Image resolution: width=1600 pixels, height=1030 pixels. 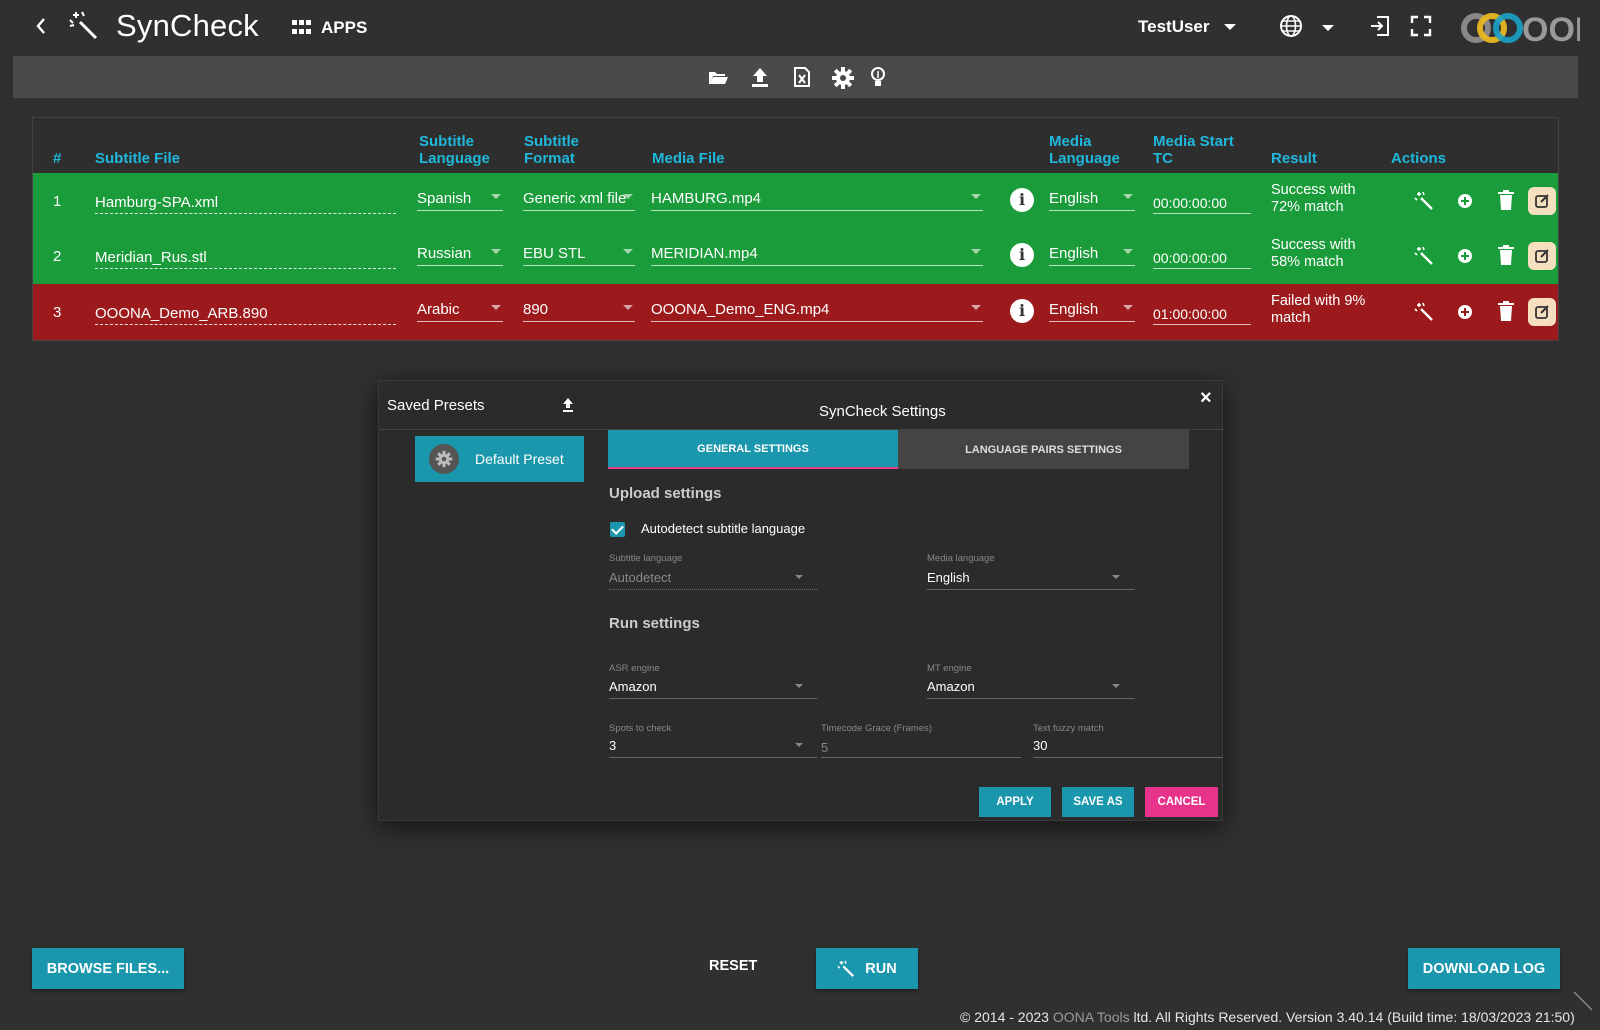 What do you see at coordinates (499, 459) in the screenshot?
I see `preset-item-default: Default Preset` at bounding box center [499, 459].